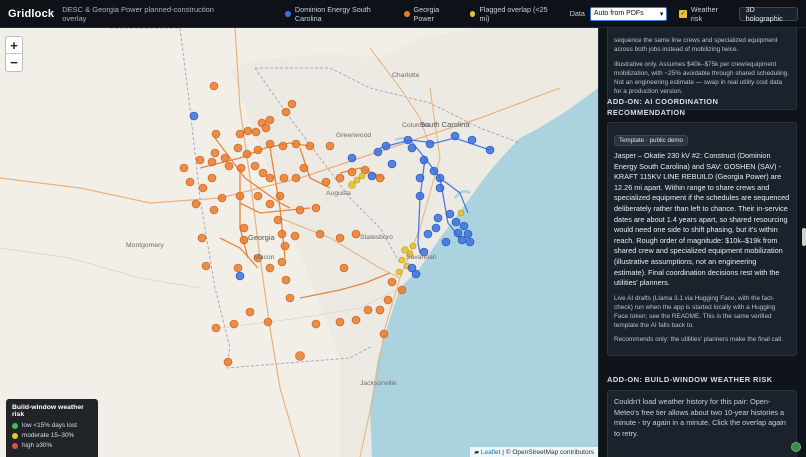 The image size is (806, 457). I want to click on assistant-icon, so click(796, 447).